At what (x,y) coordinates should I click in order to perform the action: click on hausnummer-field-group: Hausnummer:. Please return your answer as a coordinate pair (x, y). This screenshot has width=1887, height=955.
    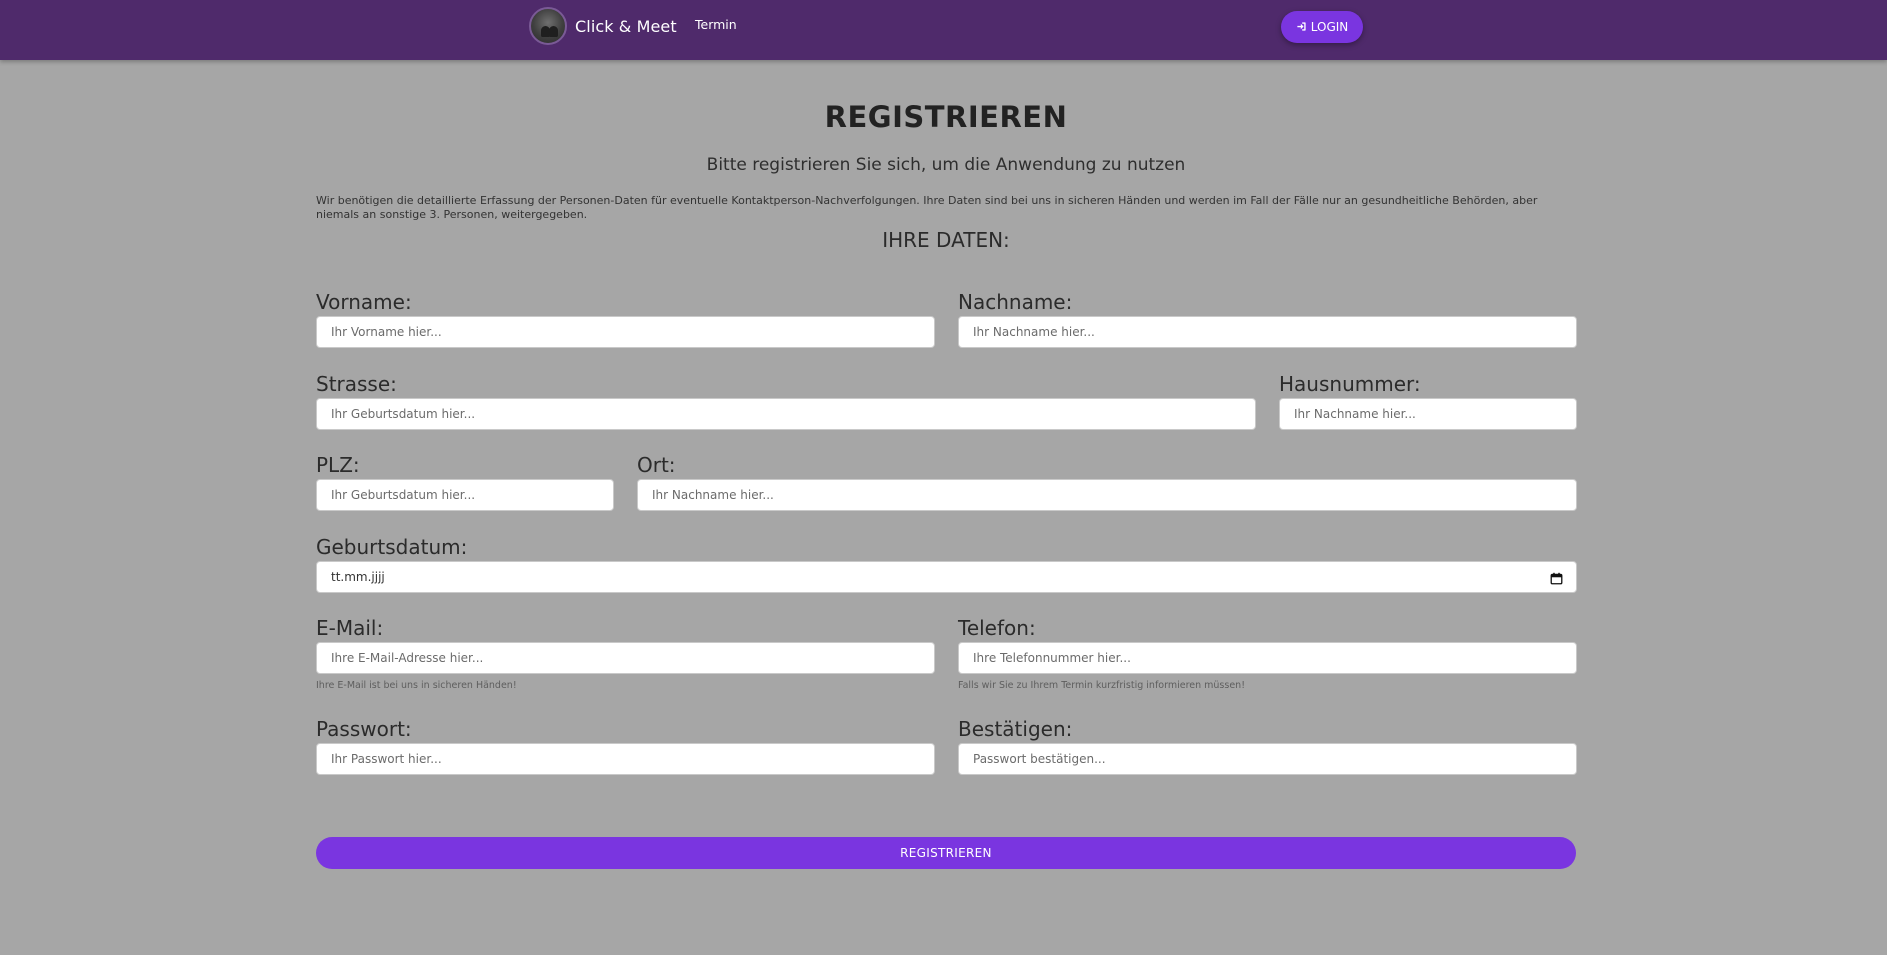
    Looking at the image, I should click on (1428, 400).